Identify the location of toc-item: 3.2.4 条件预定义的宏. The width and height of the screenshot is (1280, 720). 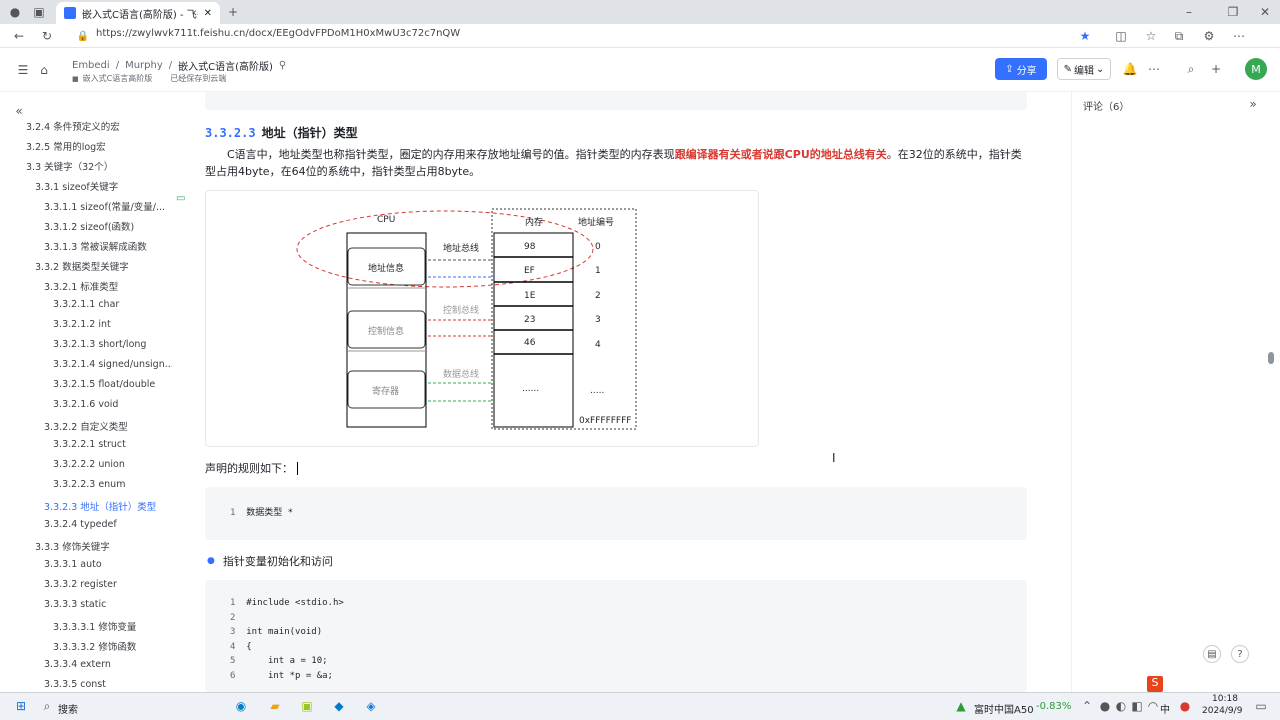
(73, 126).